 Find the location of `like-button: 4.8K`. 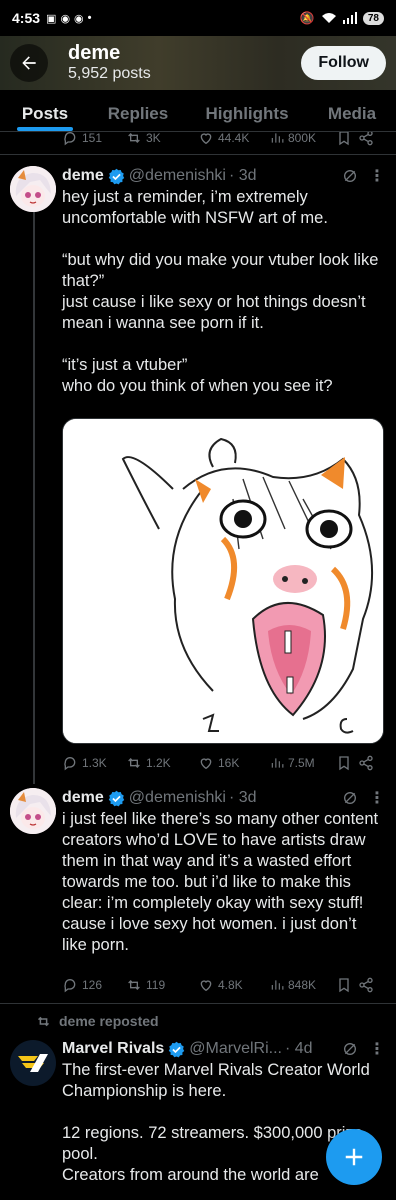

like-button: 4.8K is located at coordinates (234, 985).